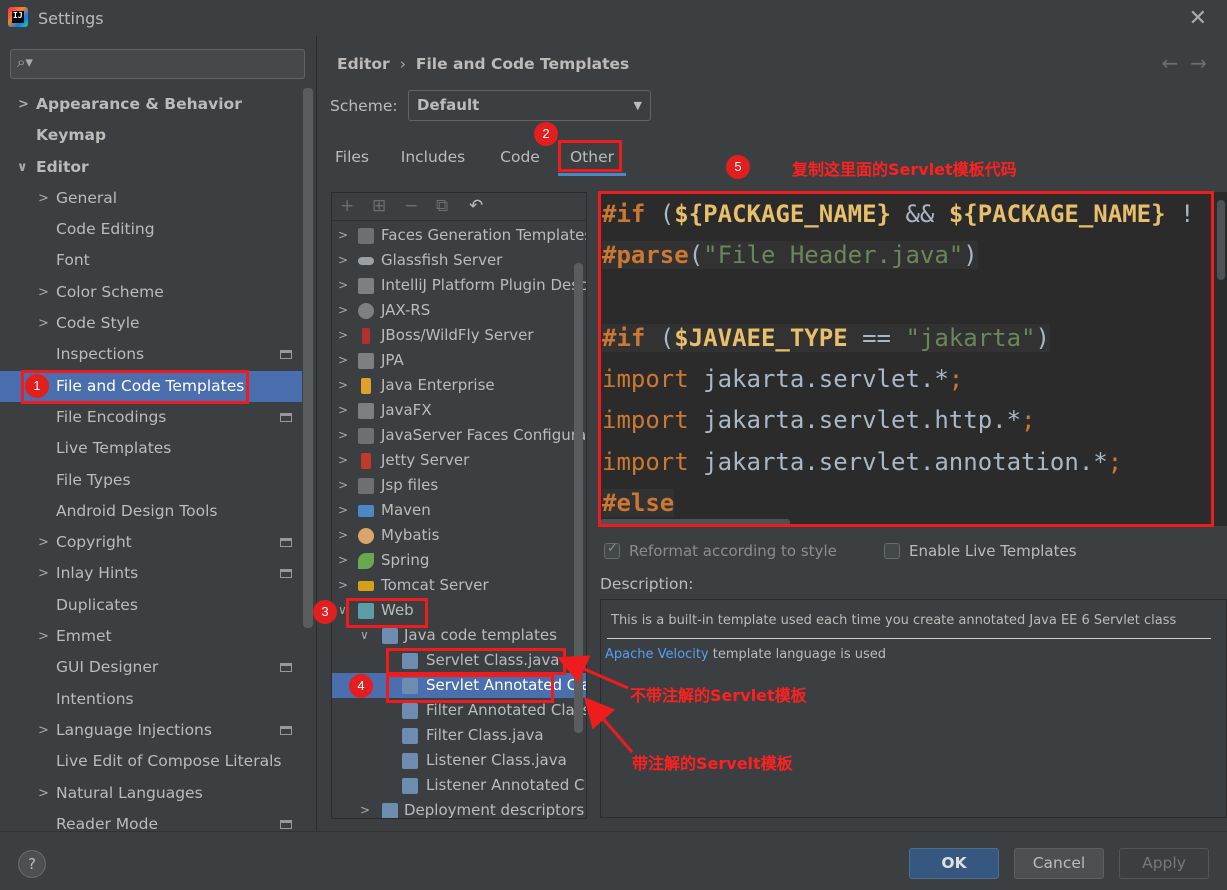  What do you see at coordinates (459, 260) in the screenshot?
I see `tree-item-glassfish: > Glassfish Server` at bounding box center [459, 260].